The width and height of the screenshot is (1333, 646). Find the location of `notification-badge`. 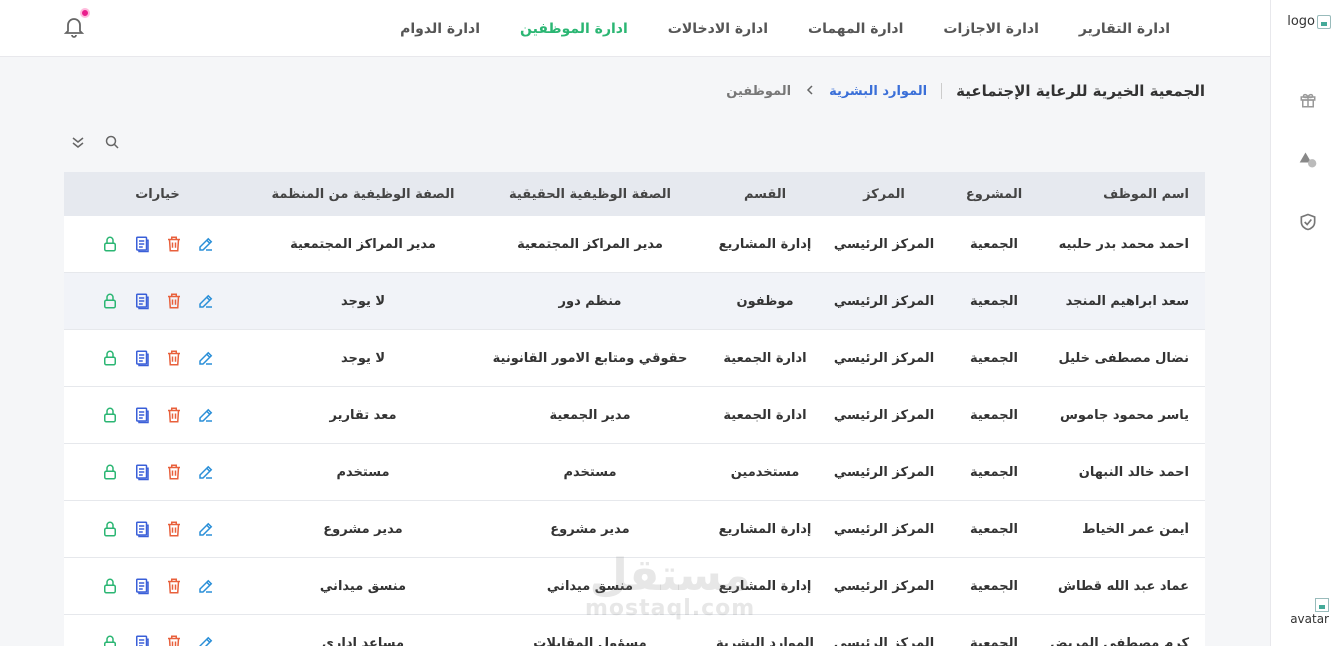

notification-badge is located at coordinates (85, 13).